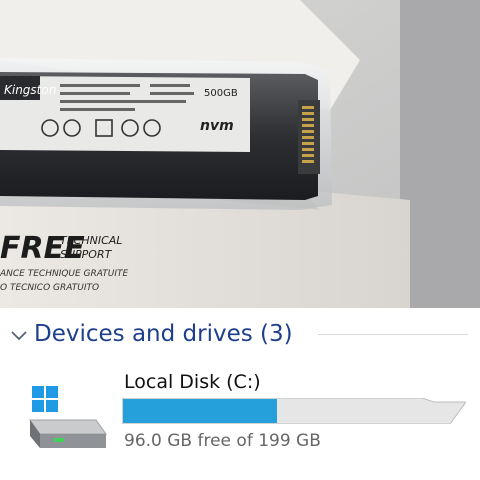 The height and width of the screenshot is (480, 480). What do you see at coordinates (19, 335) in the screenshot?
I see `chevron-down-icon` at bounding box center [19, 335].